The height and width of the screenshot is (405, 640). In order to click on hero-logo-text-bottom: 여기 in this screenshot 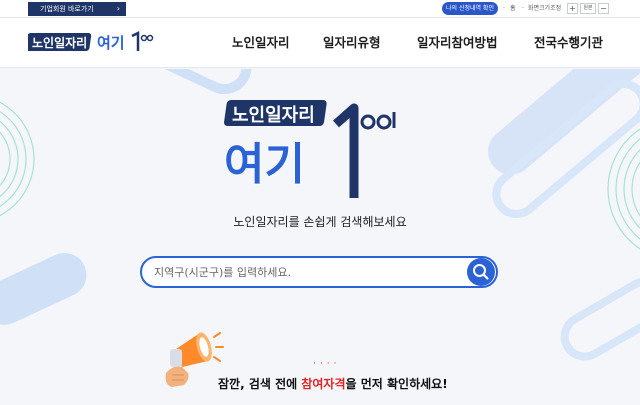, I will do `click(264, 164)`.